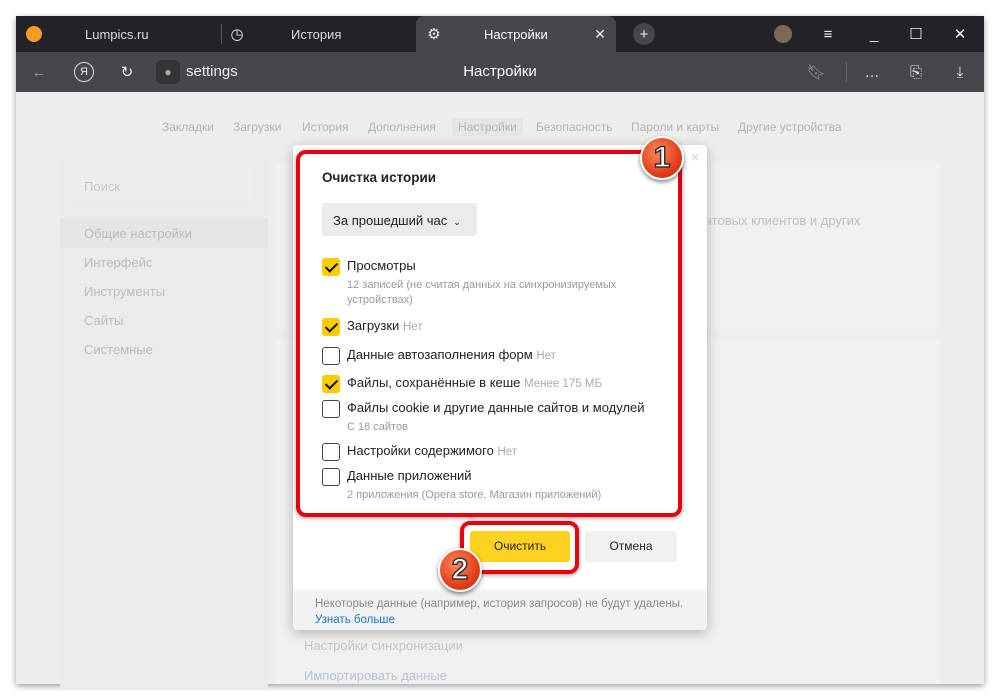 The image size is (1000, 700). Describe the element at coordinates (34, 34) in the screenshot. I see `orange-icon` at that location.